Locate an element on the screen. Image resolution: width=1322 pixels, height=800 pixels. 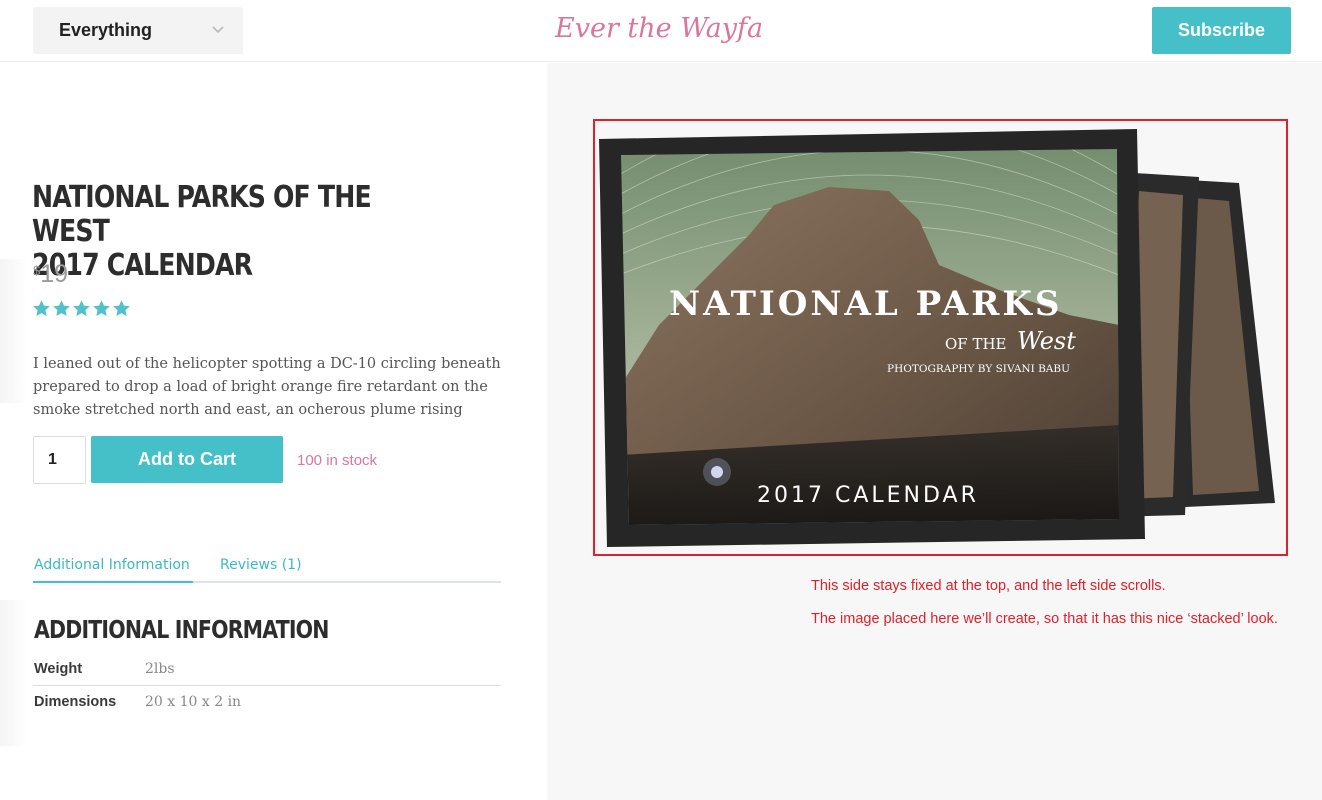
chevron-down-icon is located at coordinates (218, 30).